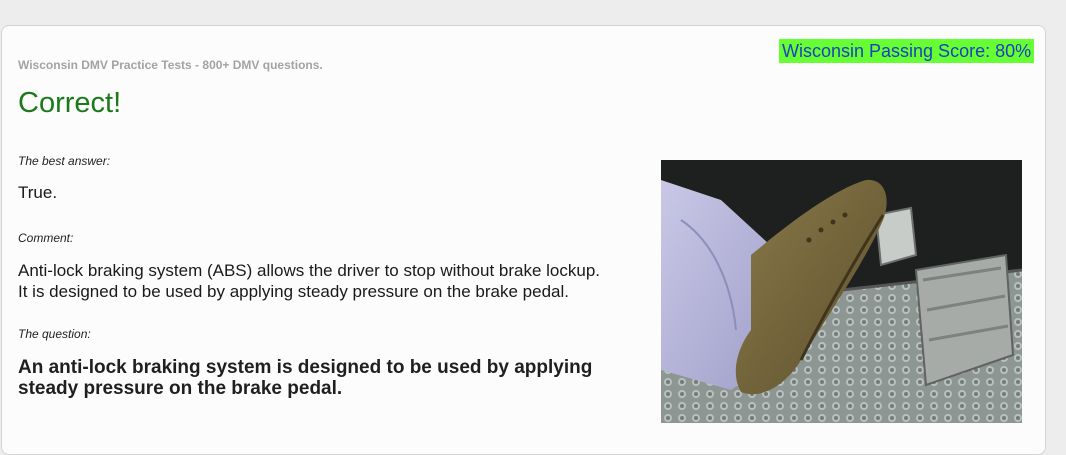  I want to click on passing-score-badge: Wisconsin Passing Score: 80%, so click(907, 51).